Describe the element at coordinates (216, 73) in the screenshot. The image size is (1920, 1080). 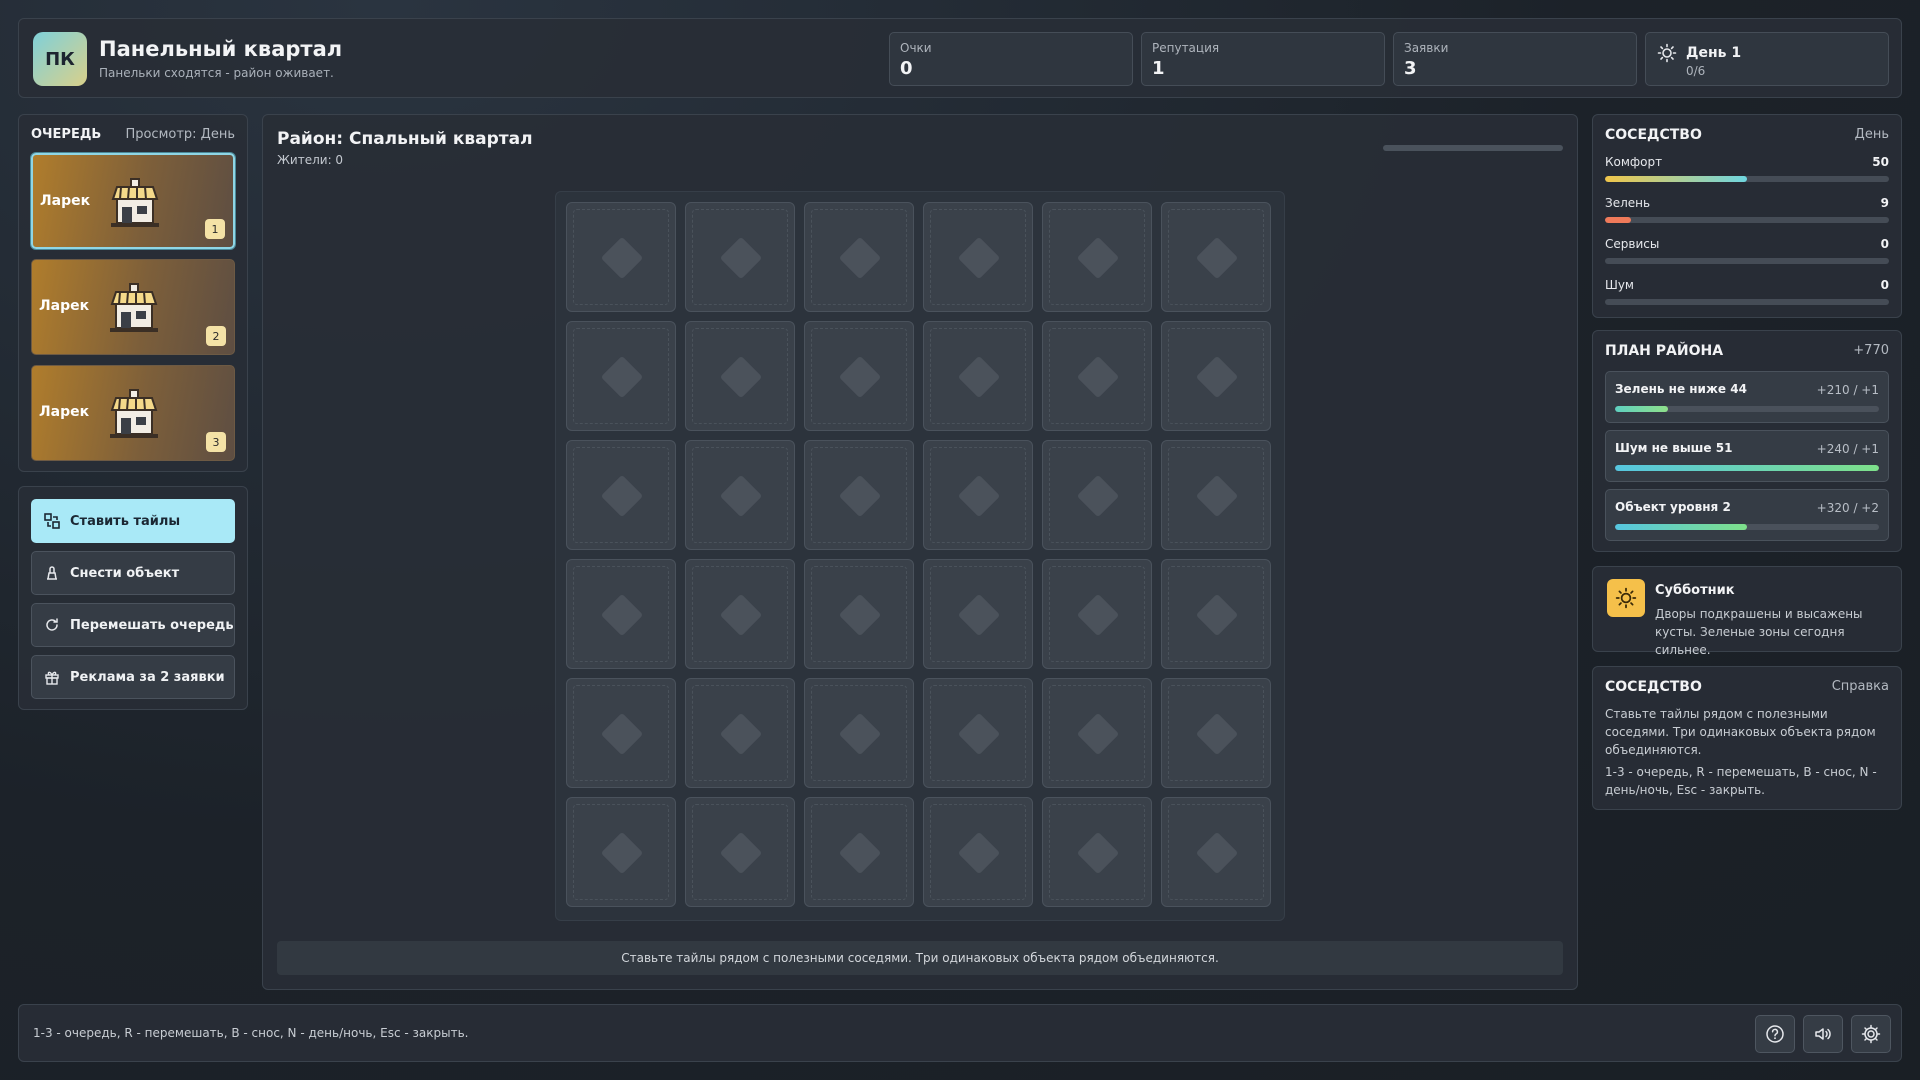
I see `app-subtitle: Панельки сходятся - район оживает.` at that location.